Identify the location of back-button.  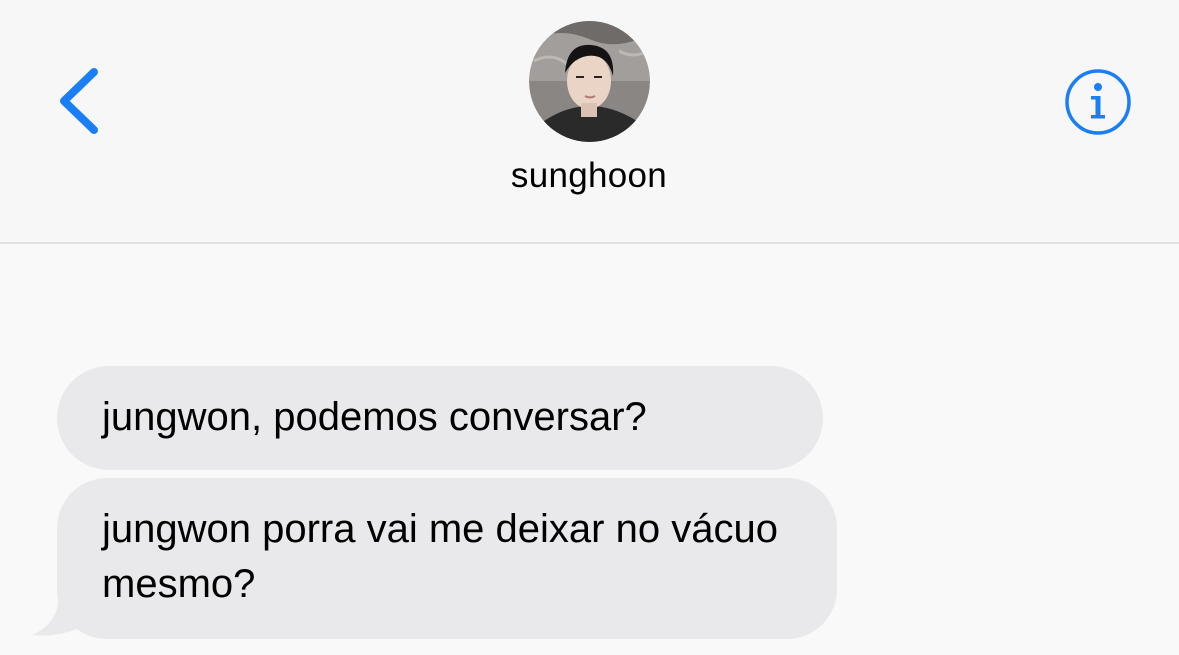
(80, 102).